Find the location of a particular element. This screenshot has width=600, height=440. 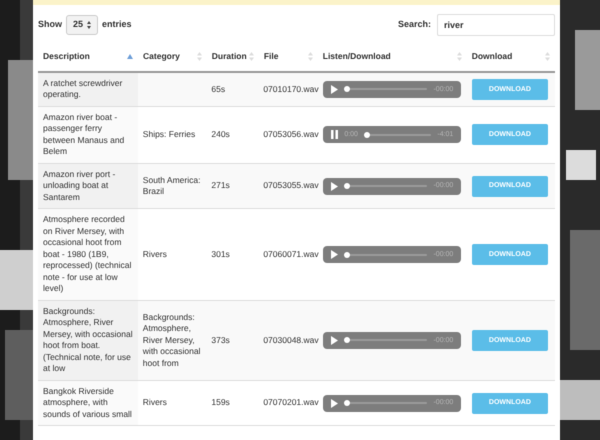

search-label: Search: is located at coordinates (414, 25).